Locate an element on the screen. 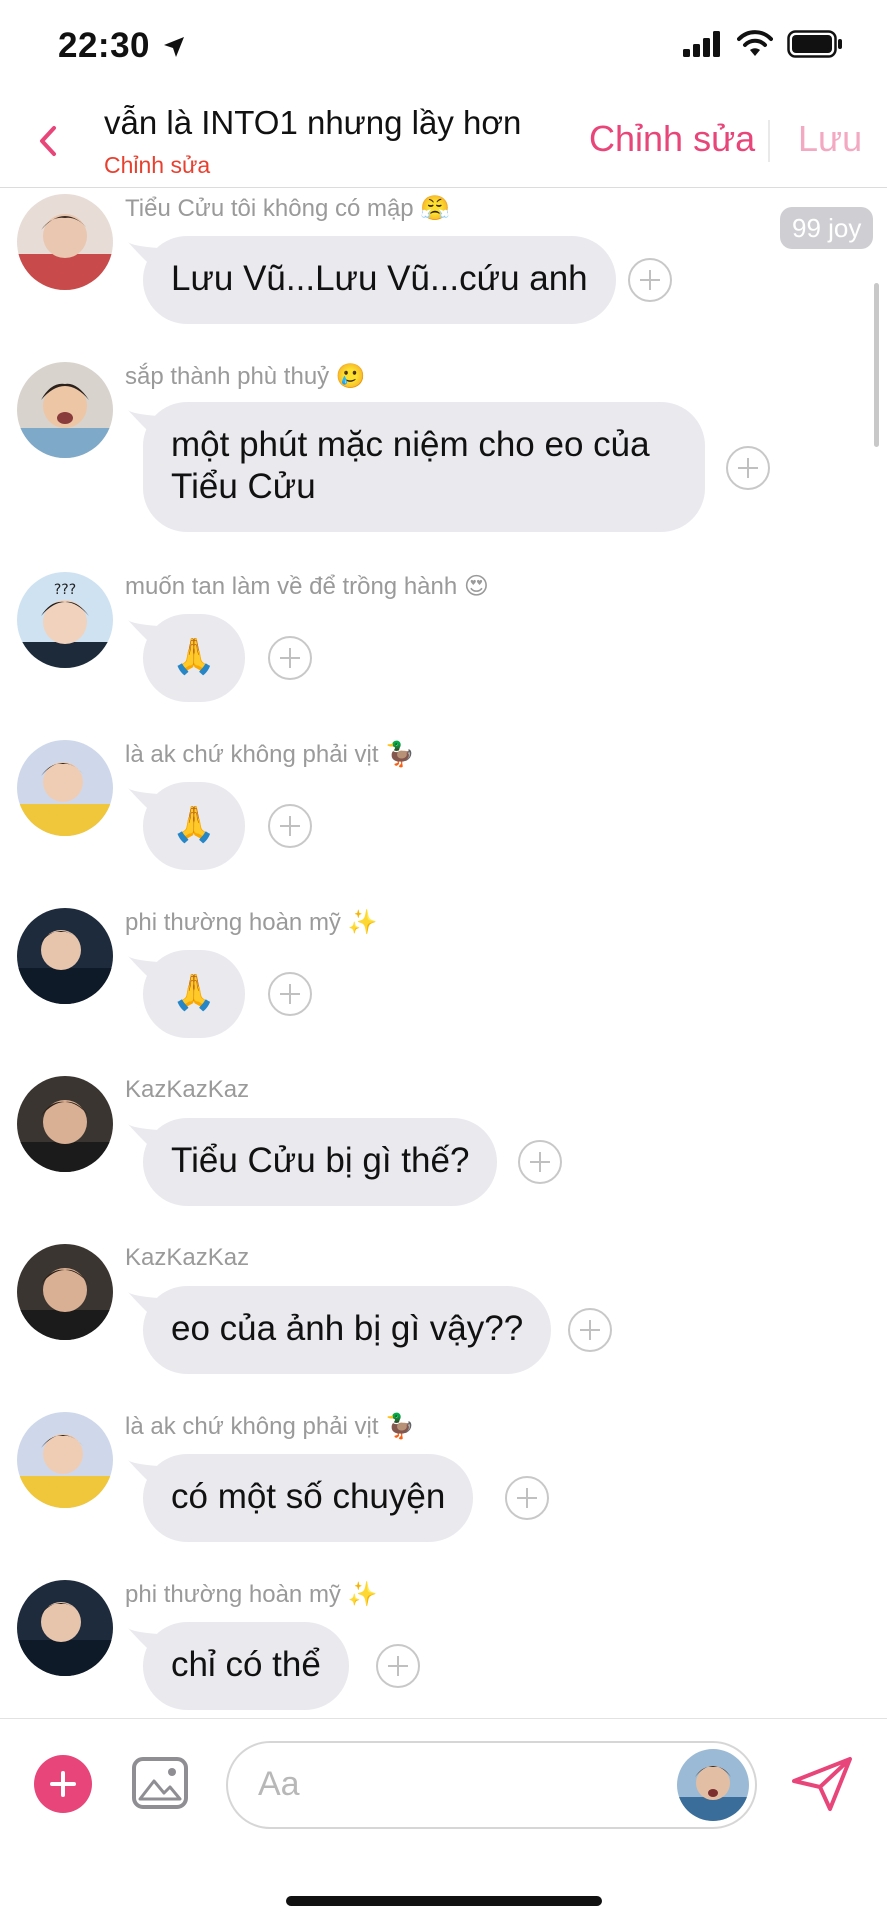 The width and height of the screenshot is (887, 1920). user-avatar is located at coordinates (713, 1785).